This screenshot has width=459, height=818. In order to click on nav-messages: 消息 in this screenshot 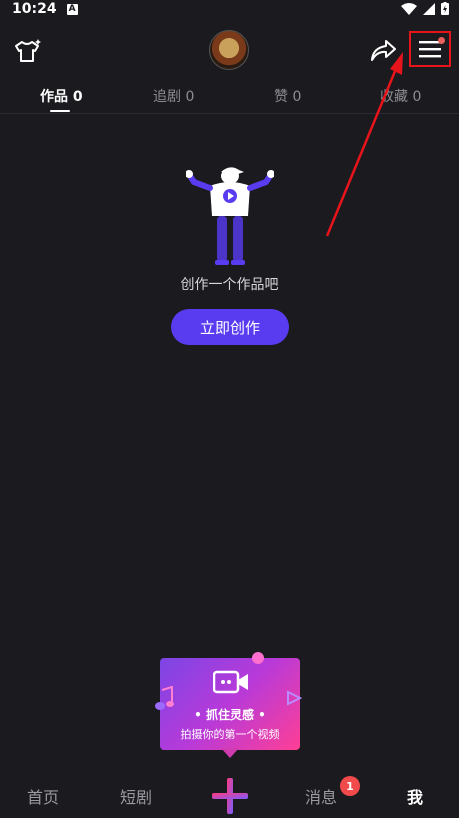, I will do `click(321, 796)`.